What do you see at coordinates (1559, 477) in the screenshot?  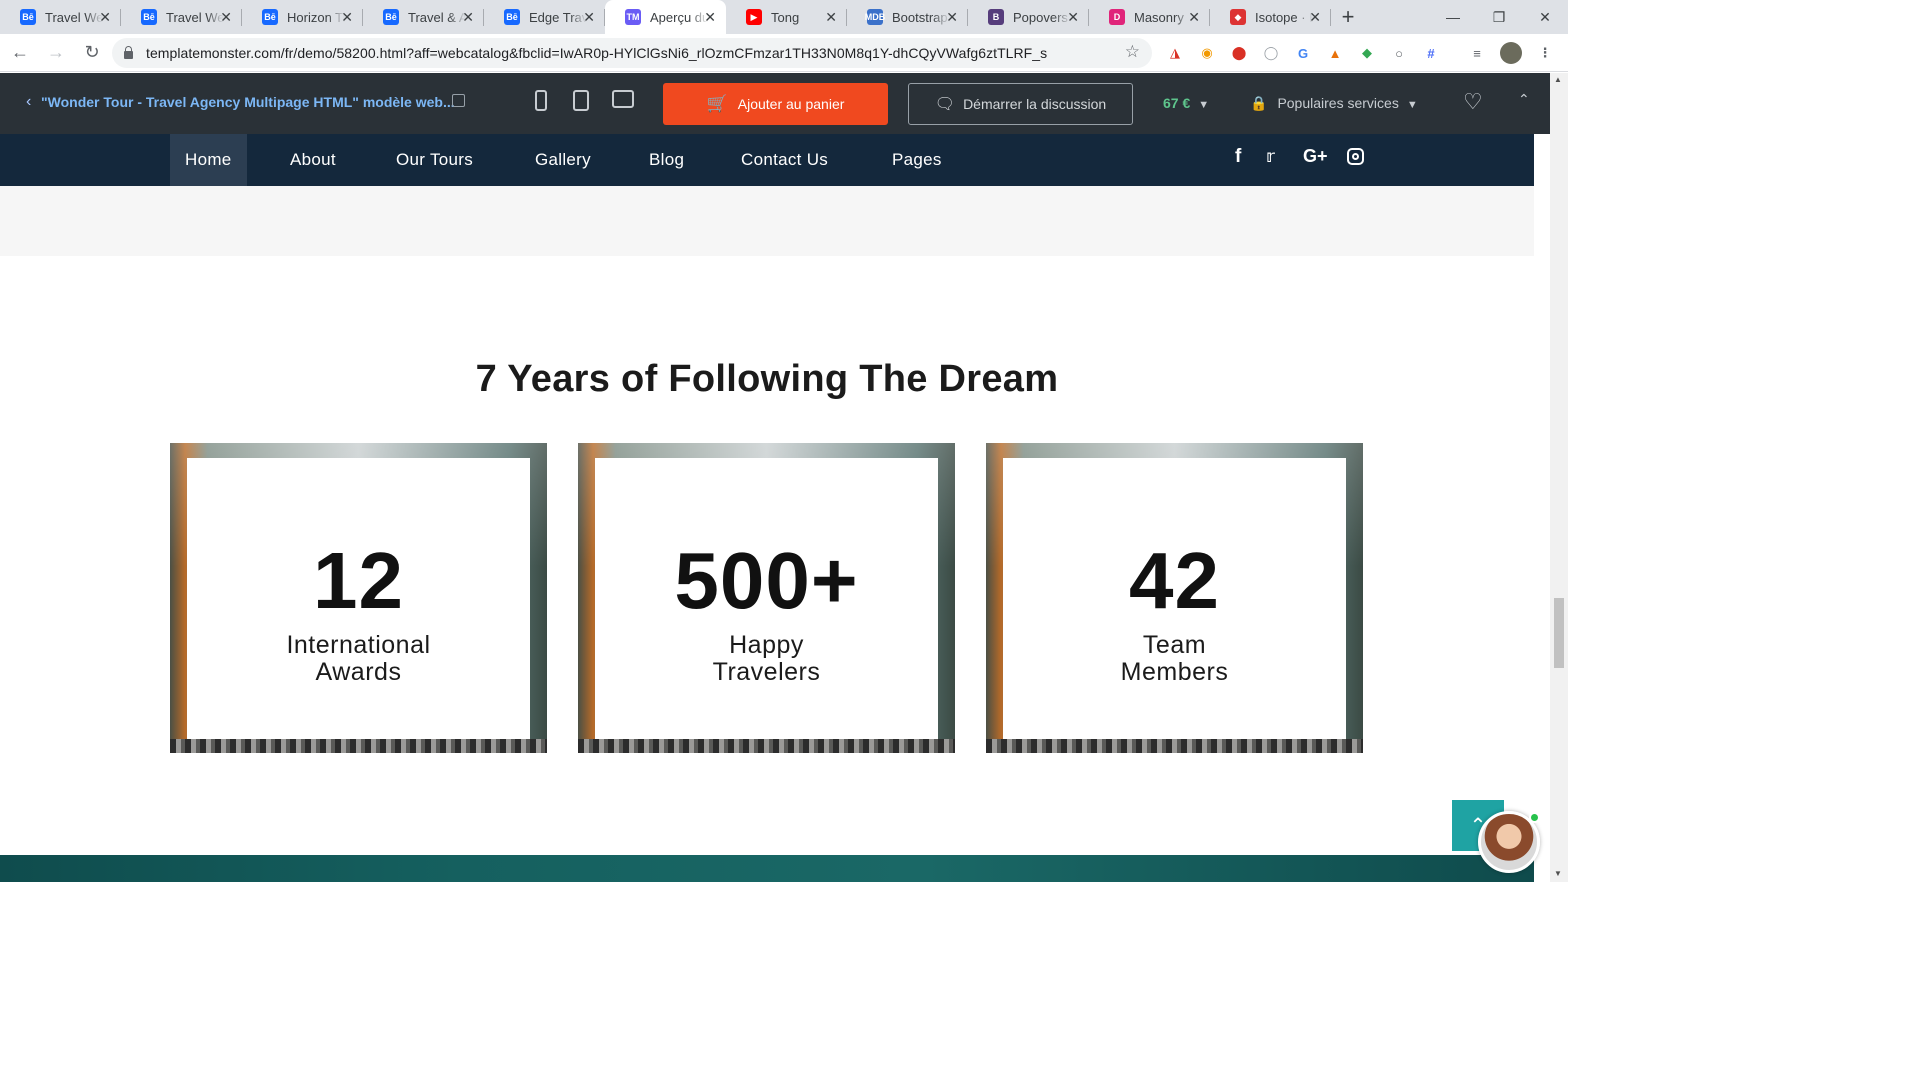 I see `page-scrollbar: ▲ ▼` at bounding box center [1559, 477].